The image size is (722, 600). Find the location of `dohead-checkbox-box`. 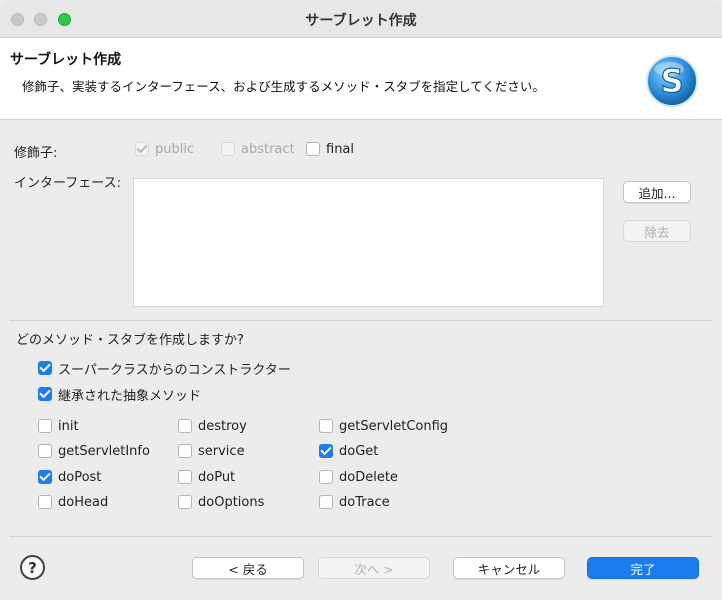

dohead-checkbox-box is located at coordinates (45, 502).